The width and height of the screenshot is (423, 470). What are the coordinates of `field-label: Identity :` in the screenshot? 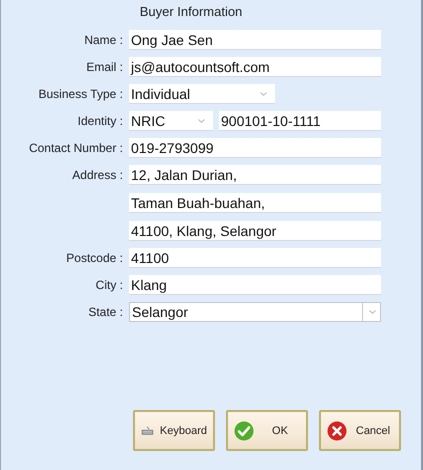 It's located at (100, 121).